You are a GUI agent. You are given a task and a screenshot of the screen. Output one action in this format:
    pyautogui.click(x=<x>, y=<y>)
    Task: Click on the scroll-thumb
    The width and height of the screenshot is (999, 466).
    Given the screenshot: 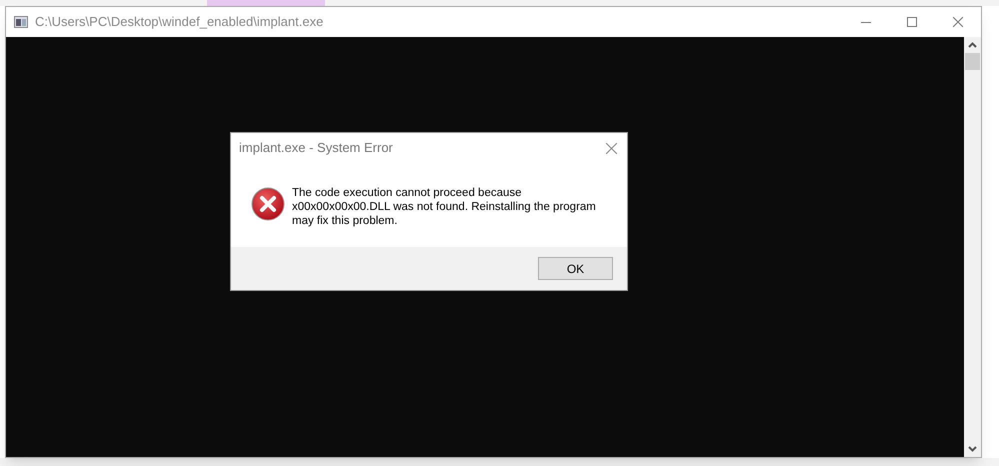 What is the action you would take?
    pyautogui.click(x=972, y=61)
    